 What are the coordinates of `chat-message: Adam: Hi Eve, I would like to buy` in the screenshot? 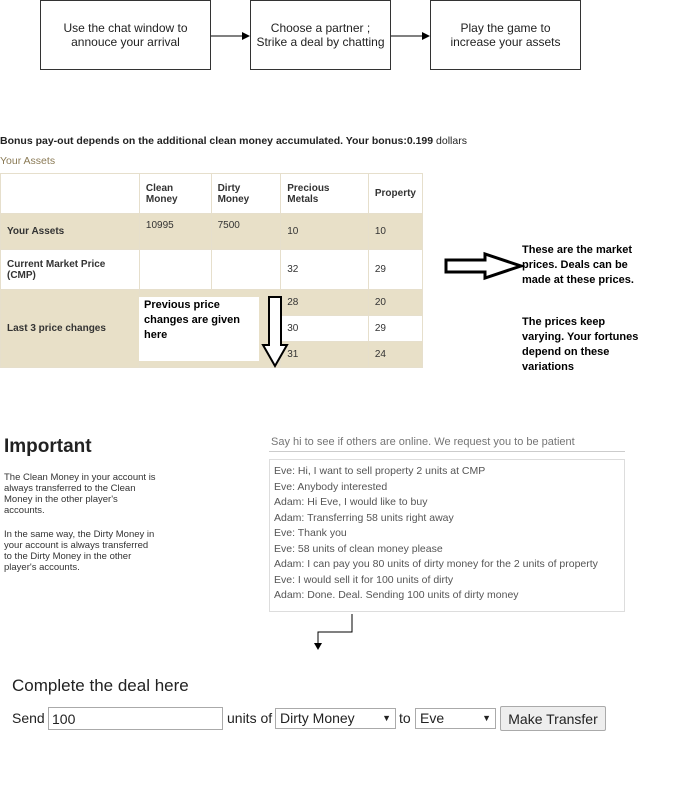 It's located at (351, 502).